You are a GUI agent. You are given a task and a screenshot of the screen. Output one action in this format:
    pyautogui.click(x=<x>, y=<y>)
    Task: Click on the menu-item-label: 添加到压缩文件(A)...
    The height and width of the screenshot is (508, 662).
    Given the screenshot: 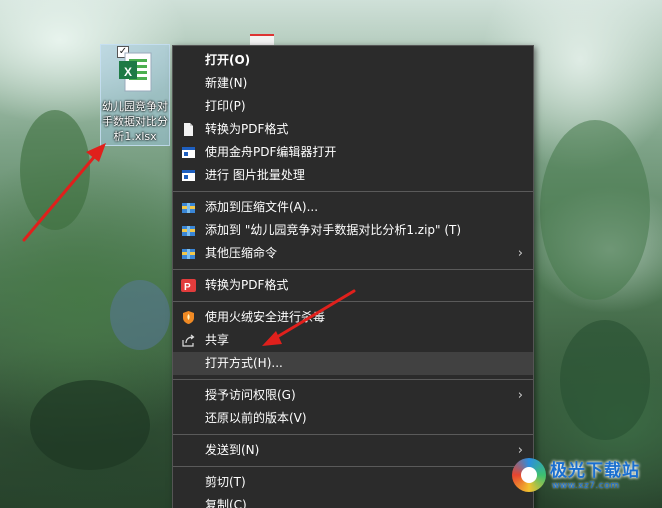 What is the action you would take?
    pyautogui.click(x=262, y=207)
    